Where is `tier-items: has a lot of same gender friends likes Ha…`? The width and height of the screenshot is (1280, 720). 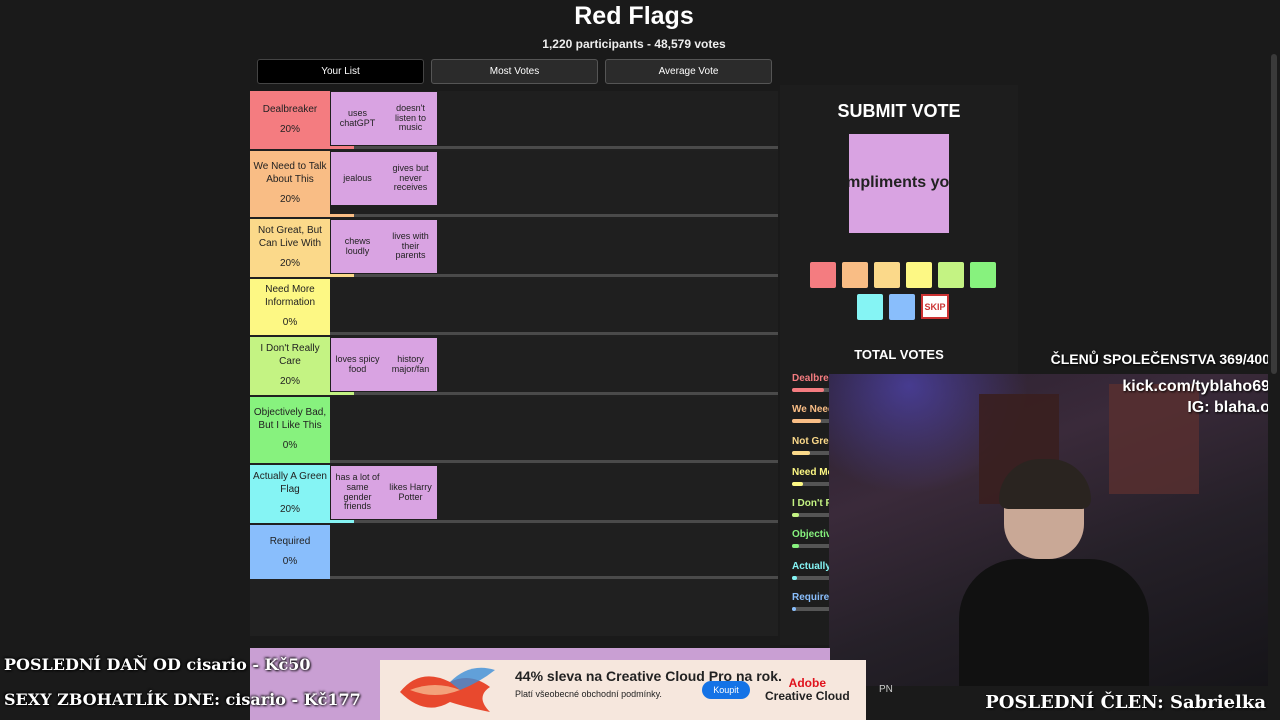
tier-items: has a lot of same gender friends likes Ha… is located at coordinates (383, 494).